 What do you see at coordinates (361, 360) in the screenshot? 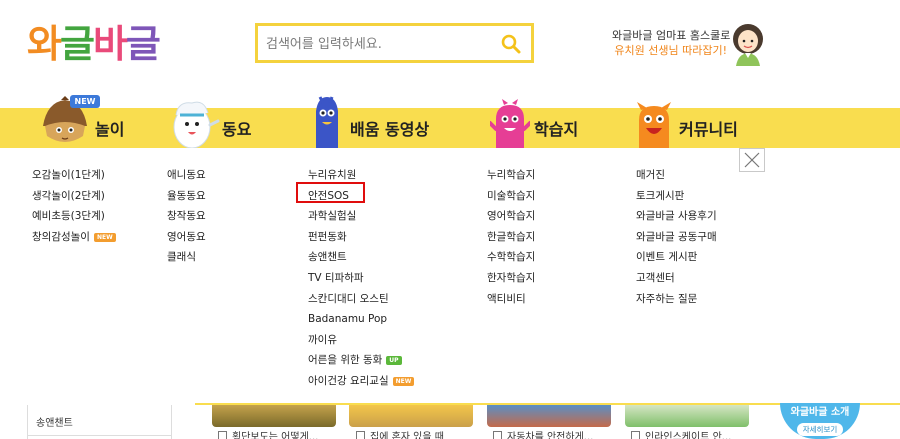
I see `menu-item: 어른을 위한 동화 UP` at bounding box center [361, 360].